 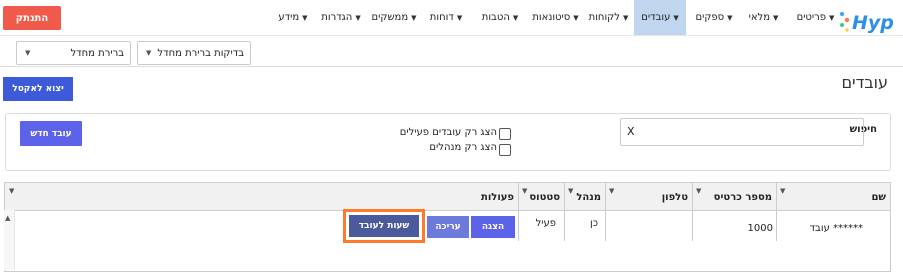 What do you see at coordinates (760, 228) in the screenshot?
I see `cell-card-number: 1000` at bounding box center [760, 228].